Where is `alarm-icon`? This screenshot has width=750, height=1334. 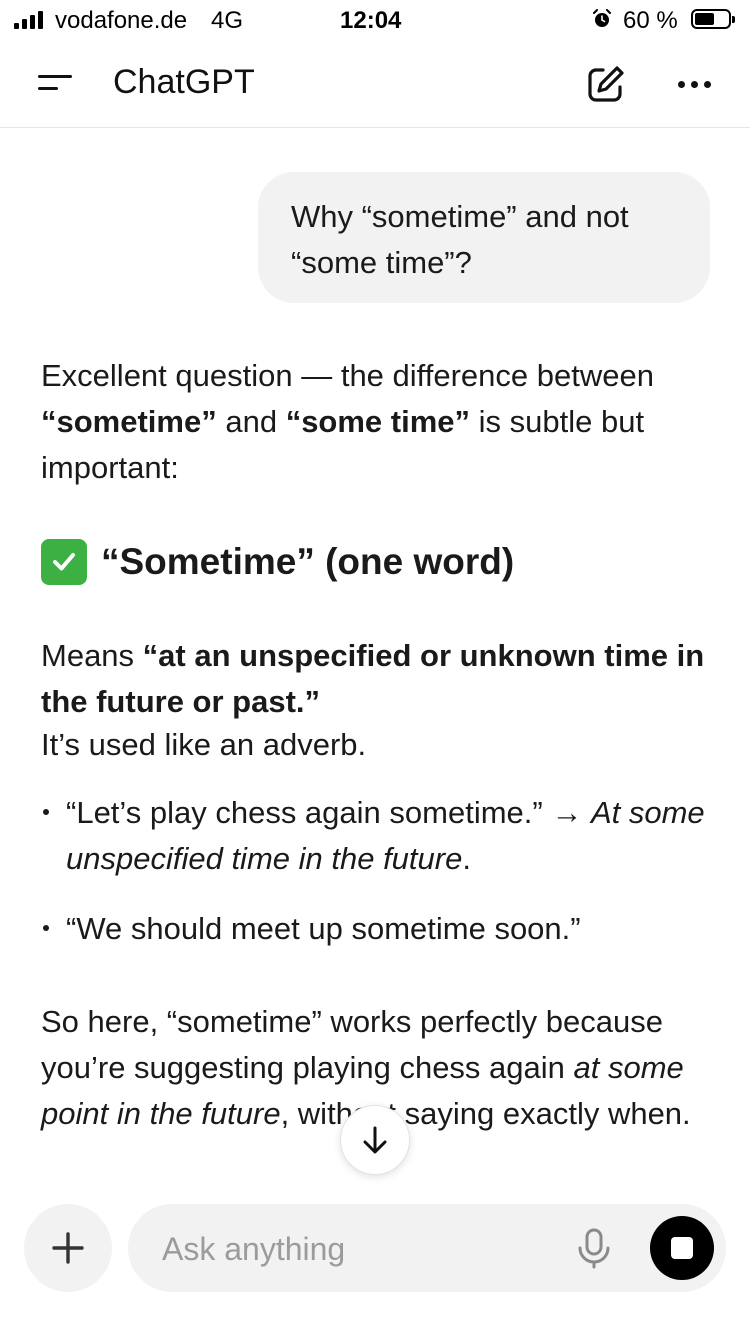
alarm-icon is located at coordinates (602, 18).